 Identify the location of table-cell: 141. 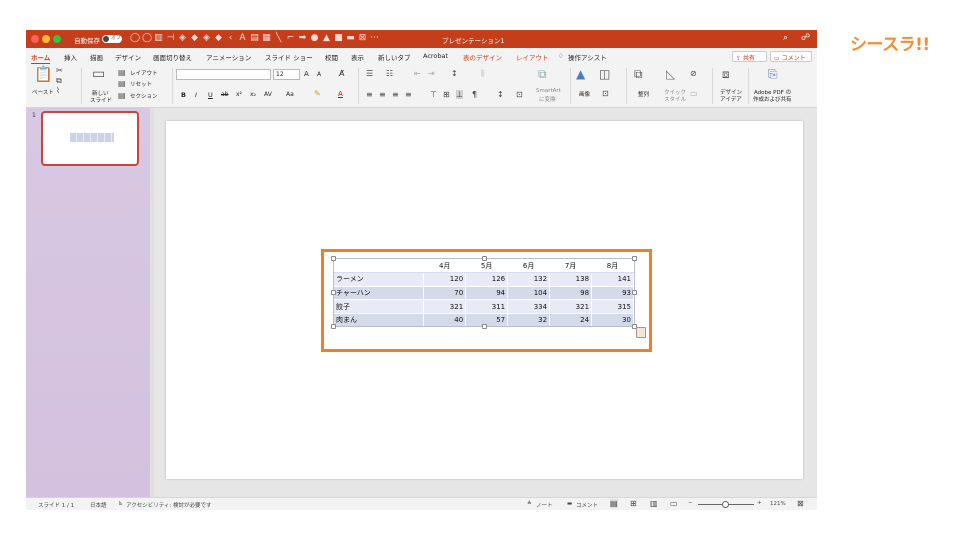
(612, 279).